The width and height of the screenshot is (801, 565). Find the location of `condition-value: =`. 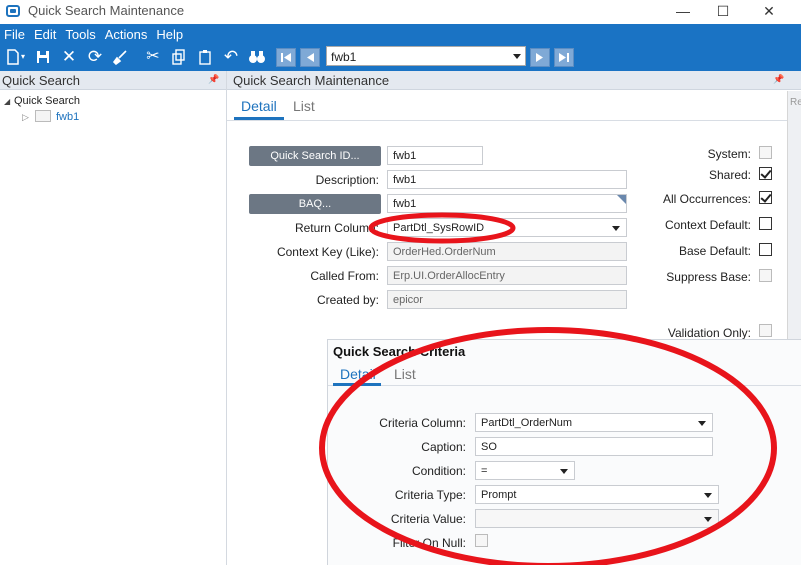

condition-value: = is located at coordinates (484, 471).